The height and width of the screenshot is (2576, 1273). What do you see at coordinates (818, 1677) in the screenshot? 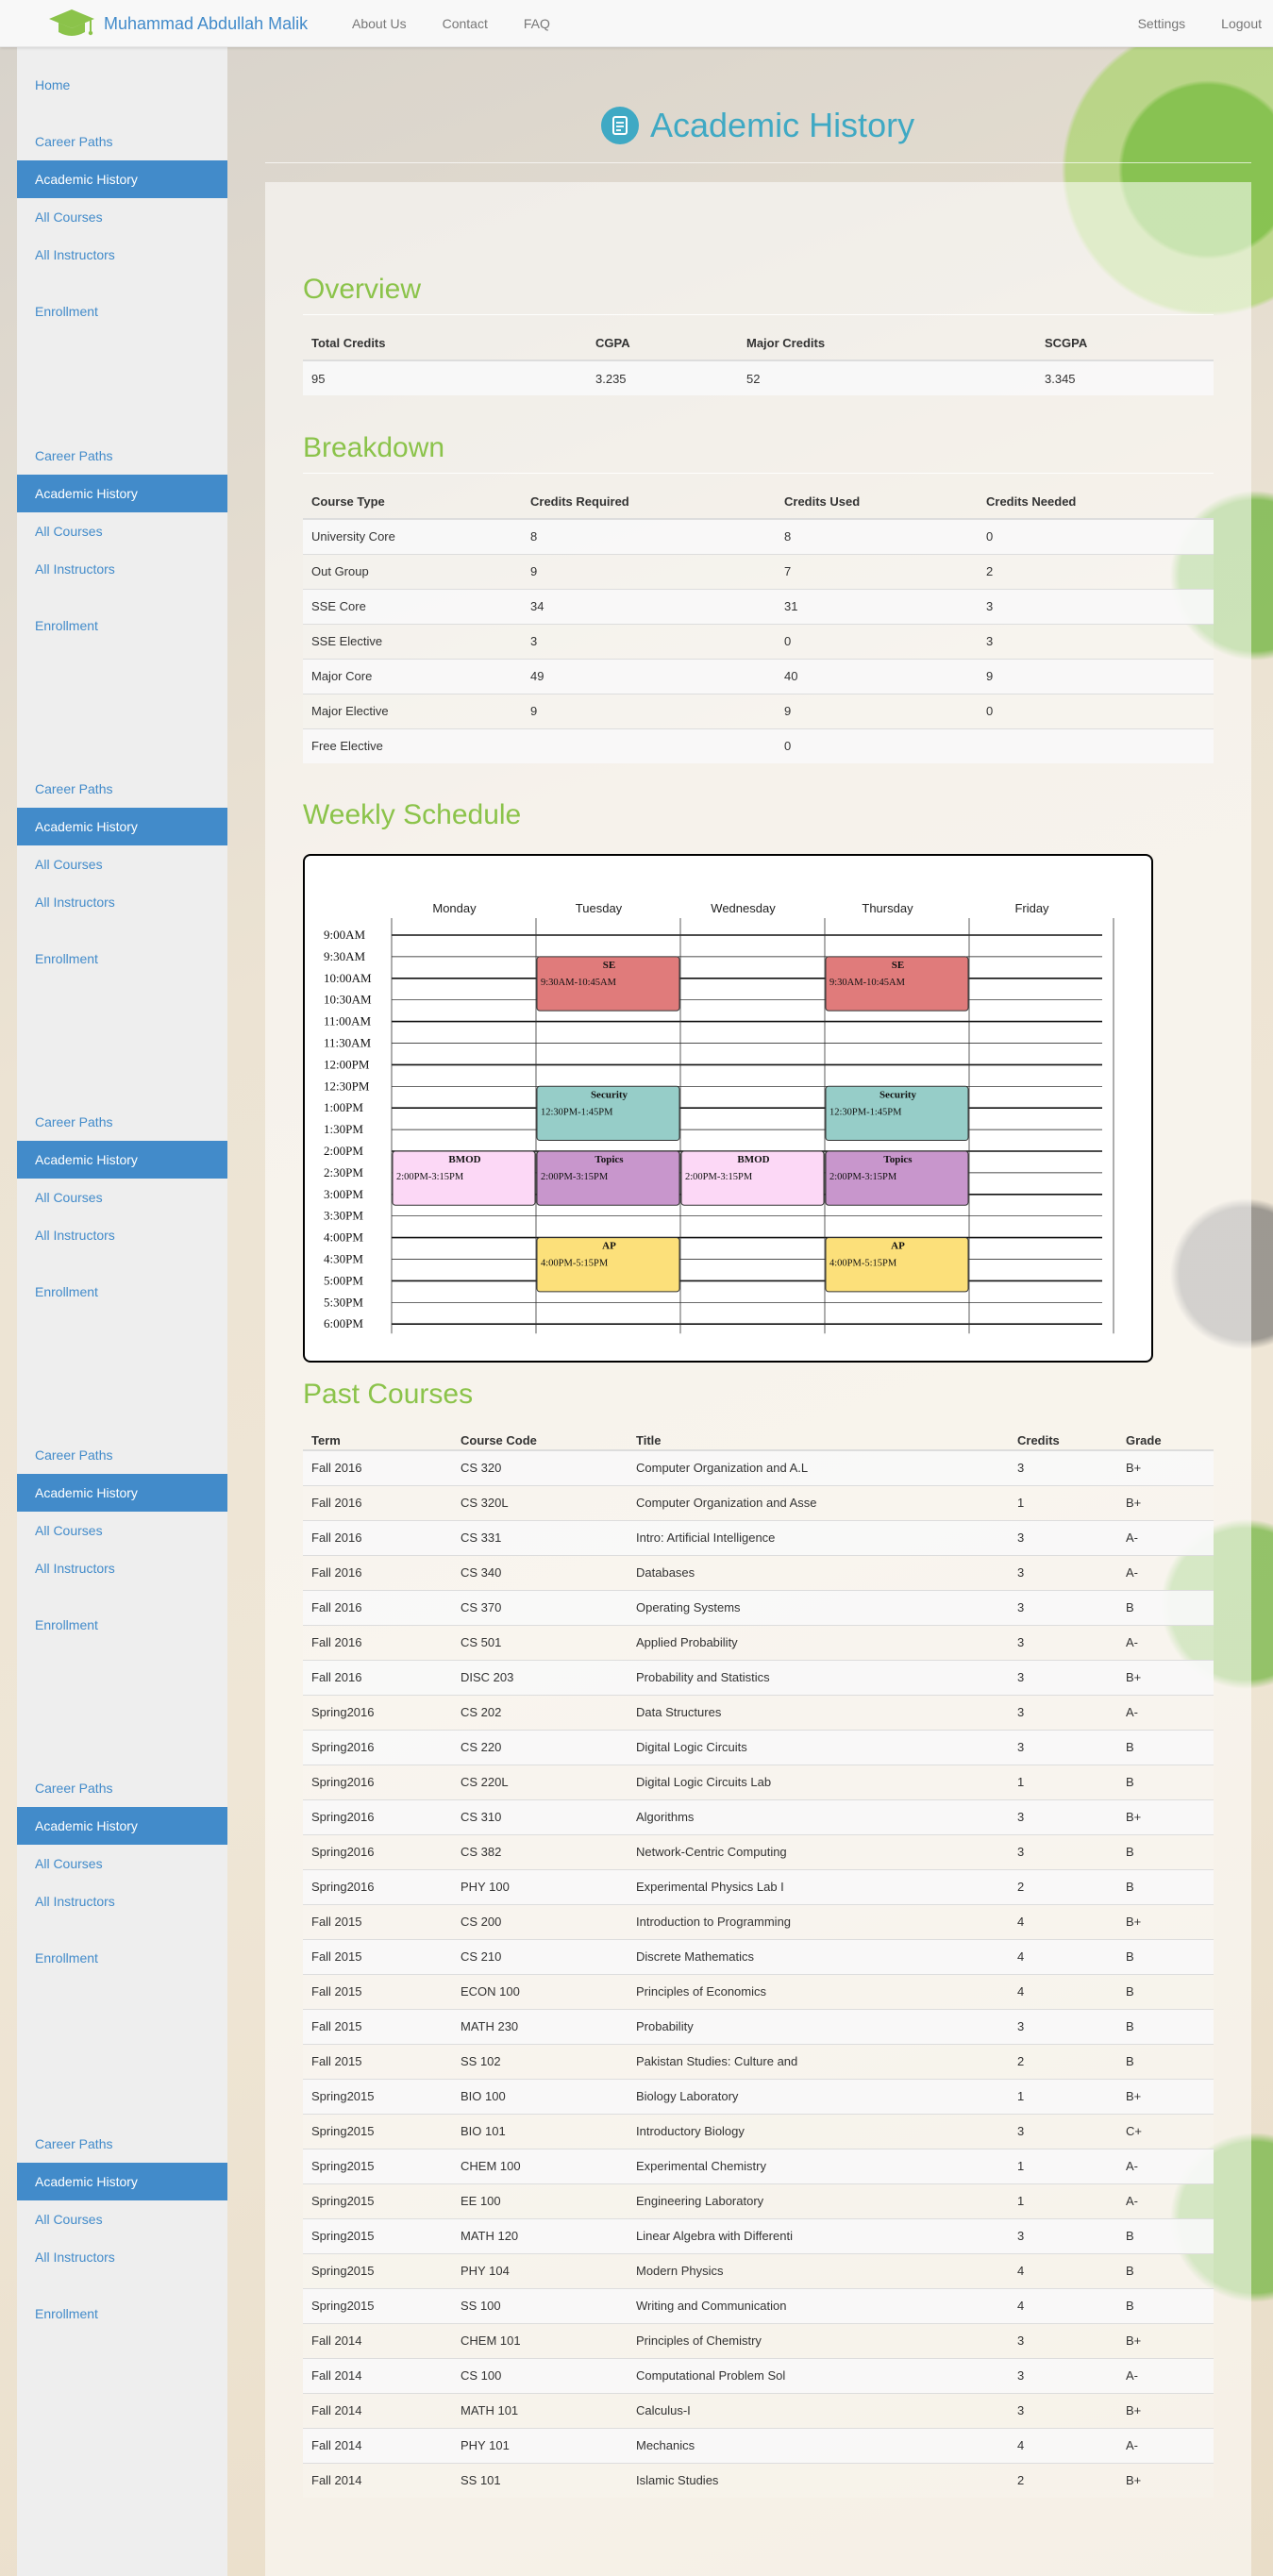
I see `table-cell: Probability and Statistics` at bounding box center [818, 1677].